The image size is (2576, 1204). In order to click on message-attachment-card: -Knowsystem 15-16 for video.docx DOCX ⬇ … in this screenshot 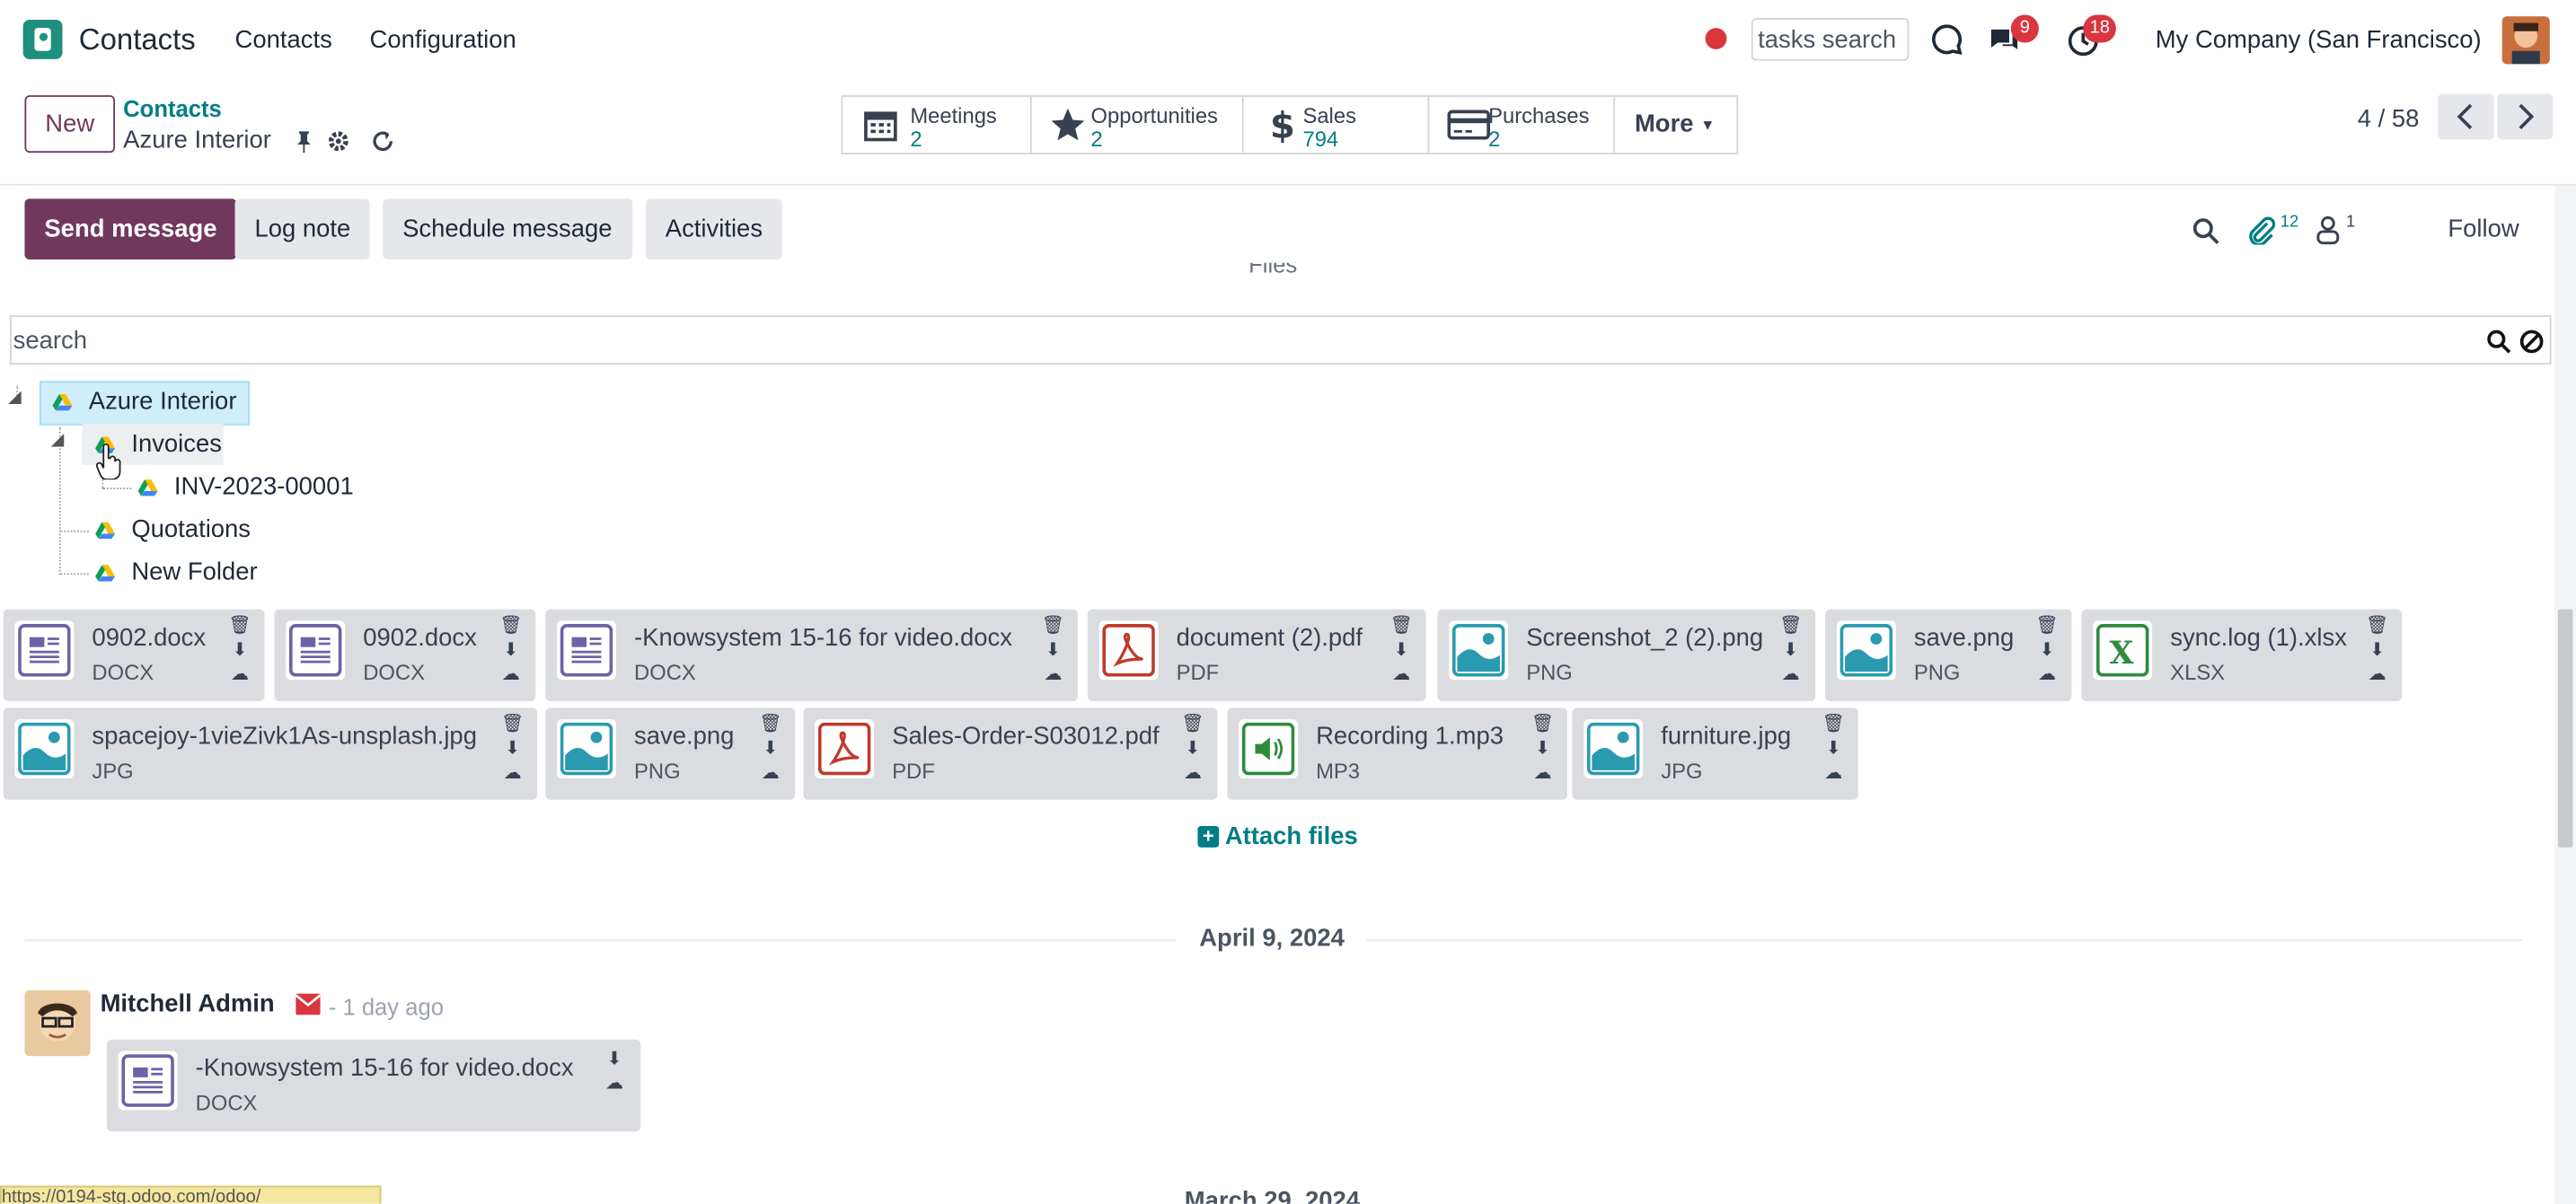, I will do `click(373, 1085)`.